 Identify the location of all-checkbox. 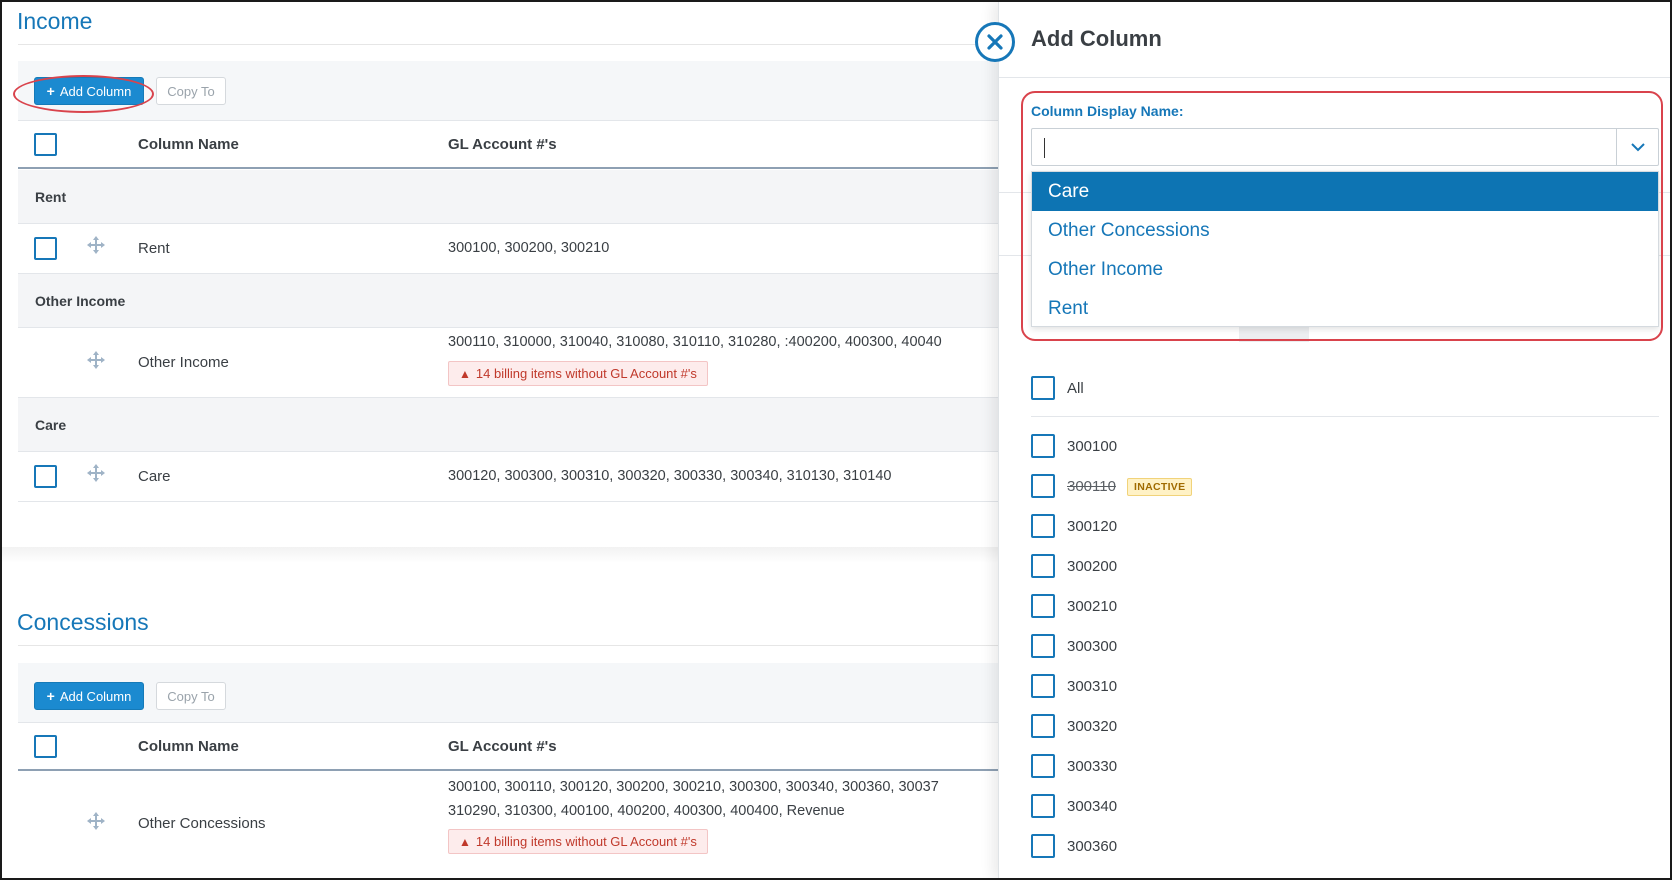
(1043, 388).